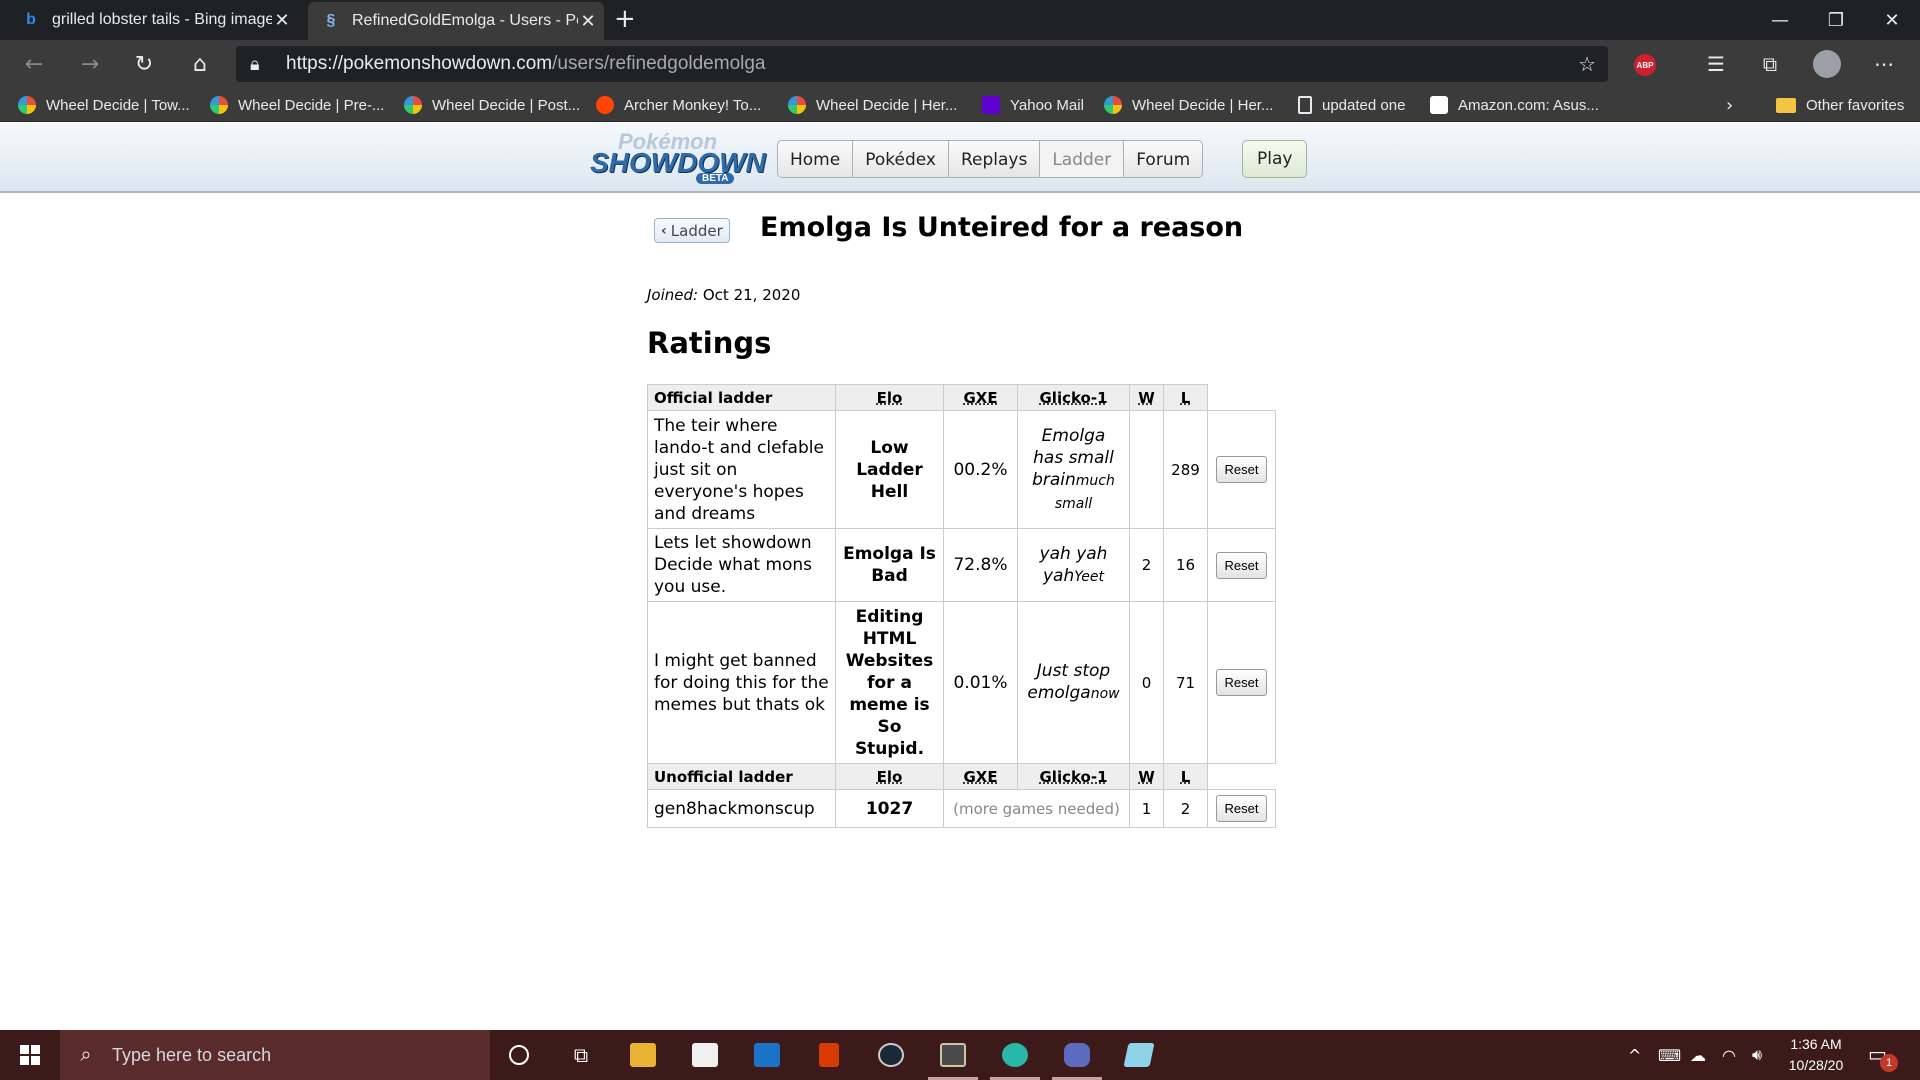 This screenshot has width=1920, height=1080. I want to click on glicko-value: Emolga has small brainmuch small, so click(1073, 469).